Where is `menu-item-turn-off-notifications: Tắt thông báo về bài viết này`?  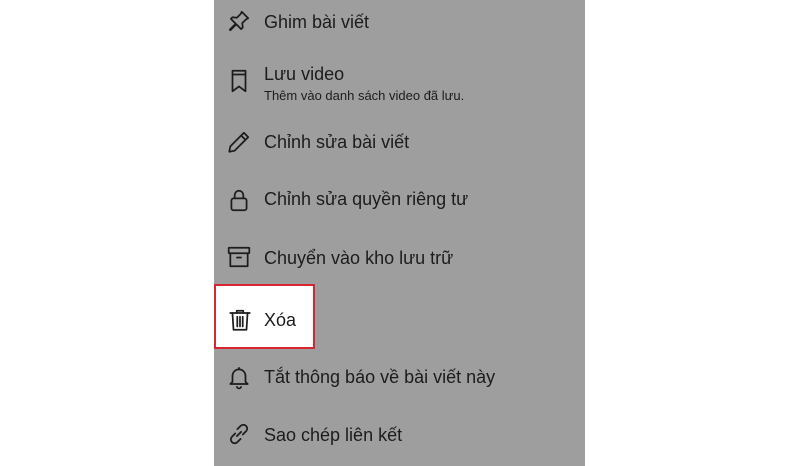
menu-item-turn-off-notifications: Tắt thông báo về bài viết này is located at coordinates (399, 378).